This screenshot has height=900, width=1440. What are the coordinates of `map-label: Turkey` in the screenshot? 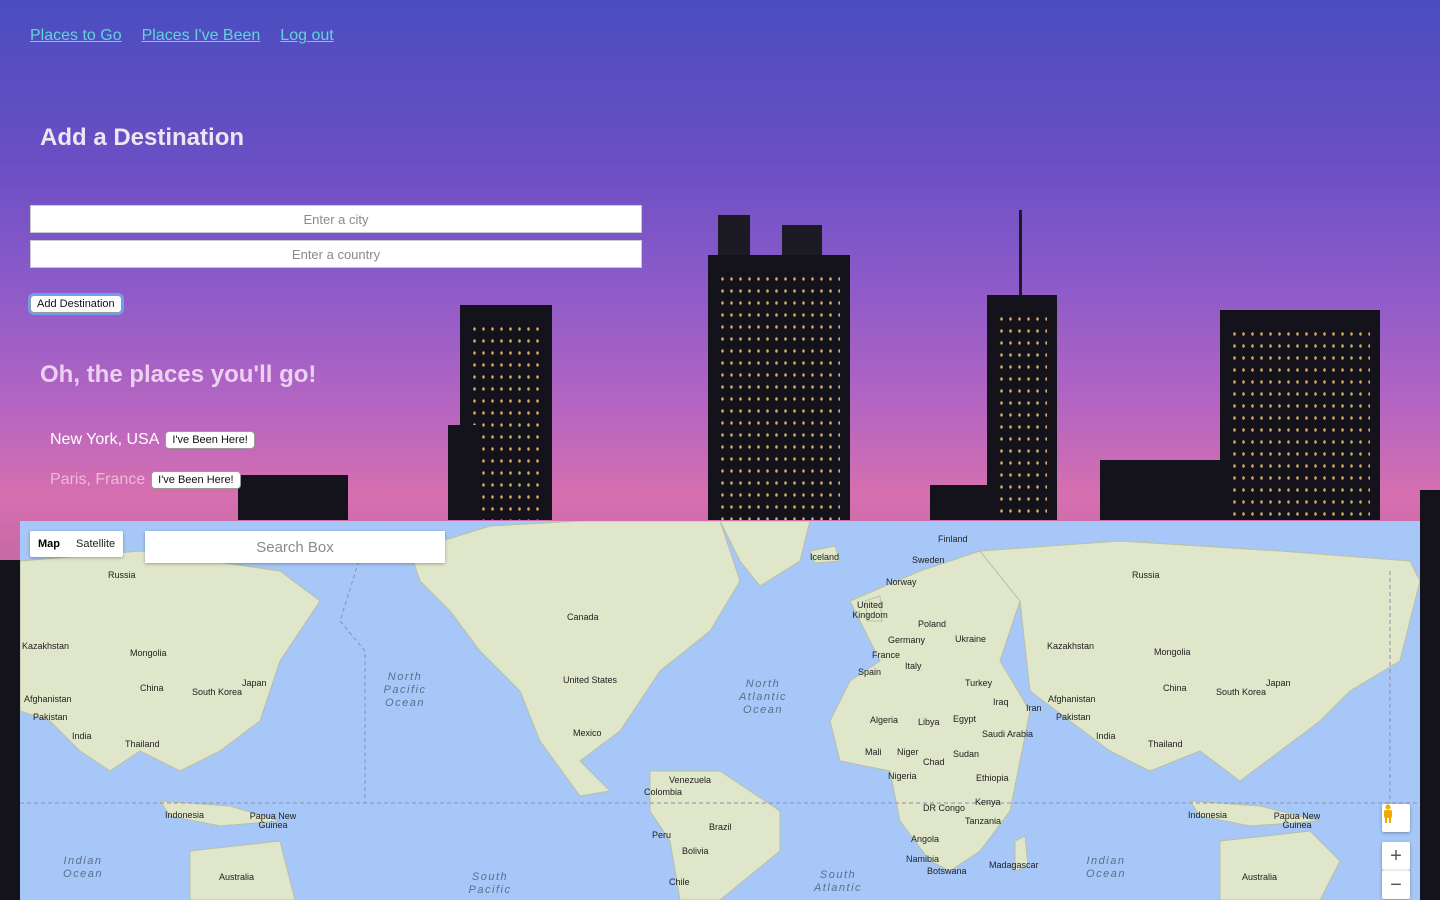 It's located at (979, 683).